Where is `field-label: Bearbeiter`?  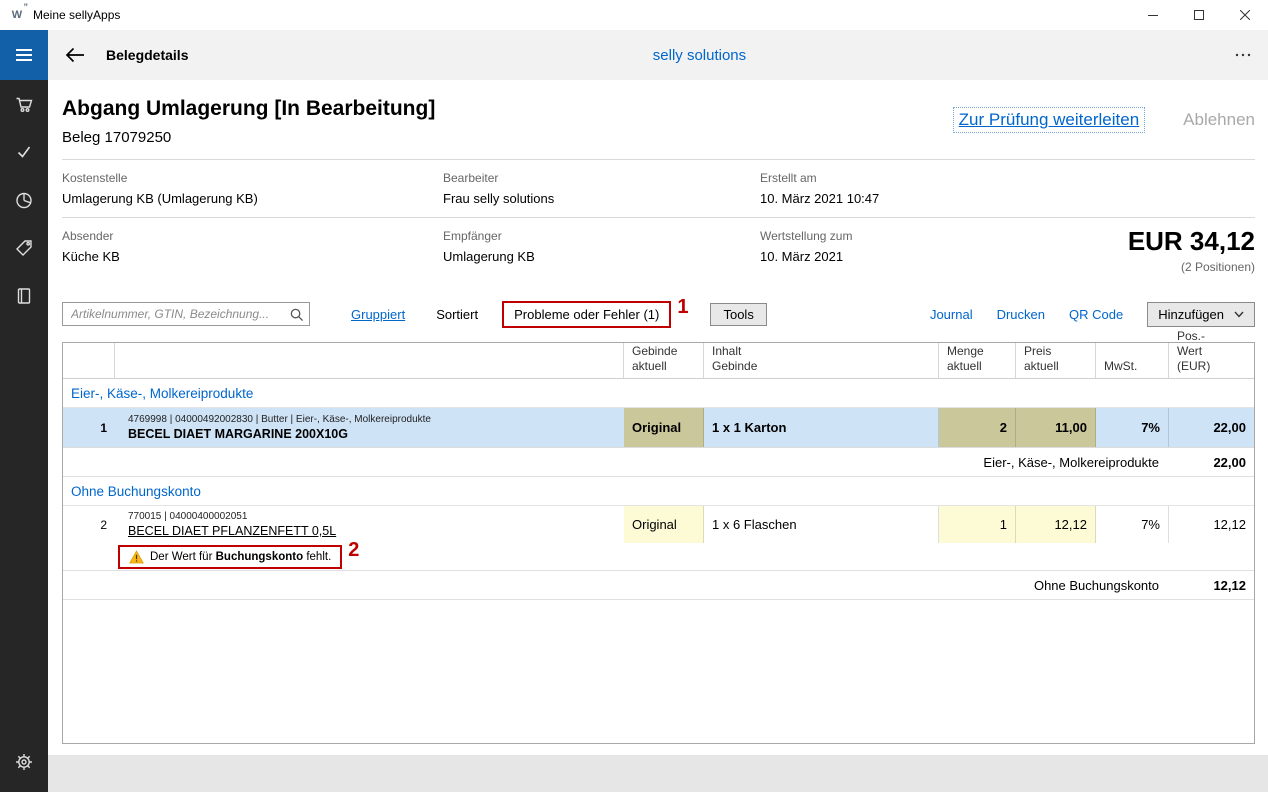 field-label: Bearbeiter is located at coordinates (471, 178).